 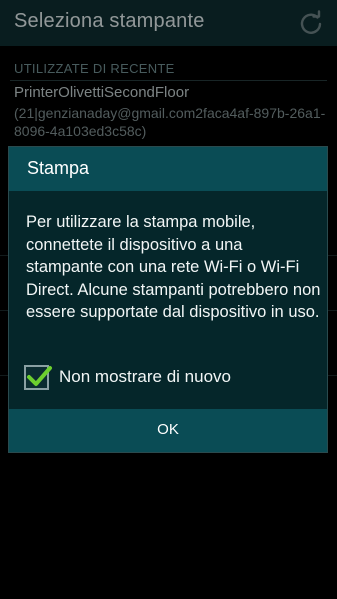 I want to click on ok-button-label: OK, so click(x=168, y=429).